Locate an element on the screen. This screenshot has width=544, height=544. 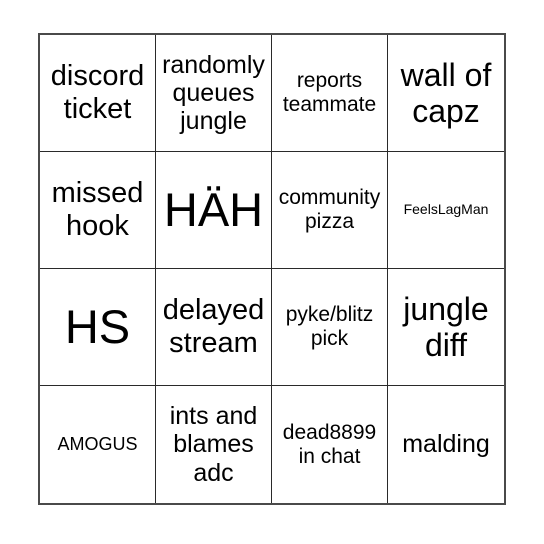
bingo-cell: ints and blames adc is located at coordinates (214, 444).